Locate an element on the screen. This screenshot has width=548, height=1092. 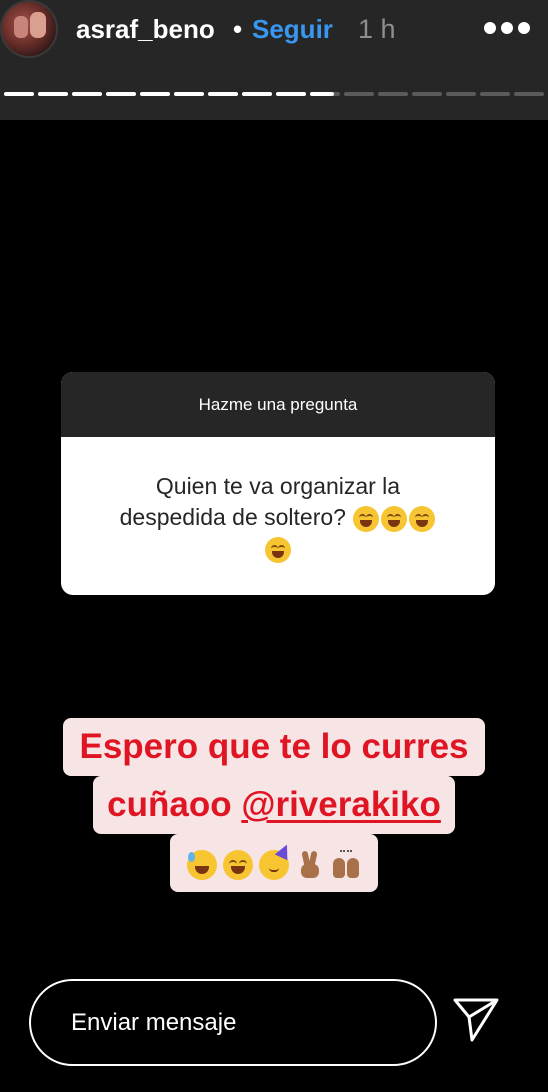
question-line-2-text: despedida de soltero? is located at coordinates (232, 517).